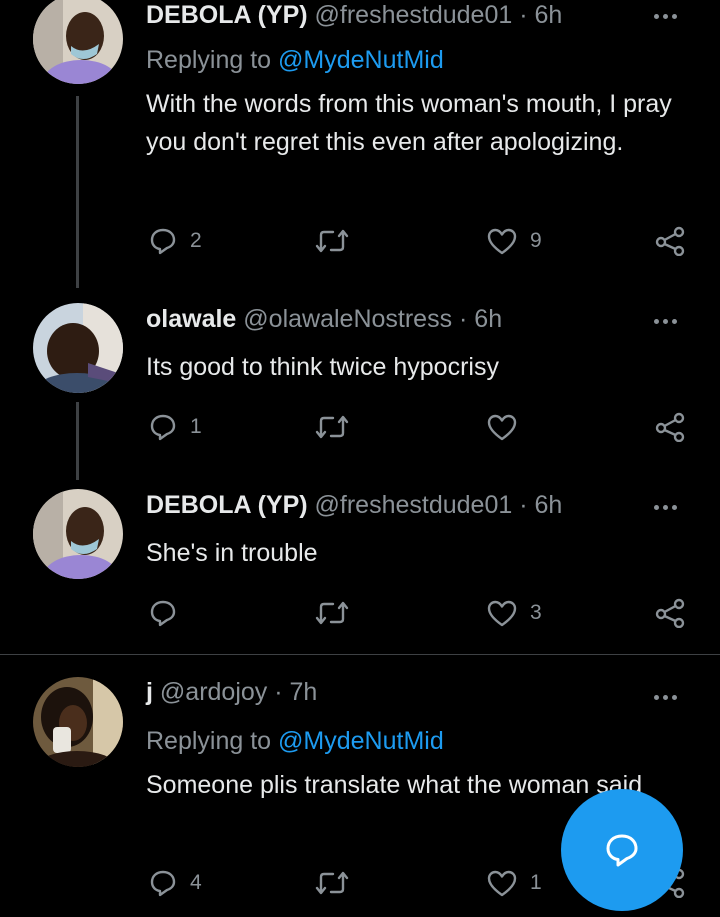  What do you see at coordinates (360, 654) in the screenshot?
I see `thread-divider` at bounding box center [360, 654].